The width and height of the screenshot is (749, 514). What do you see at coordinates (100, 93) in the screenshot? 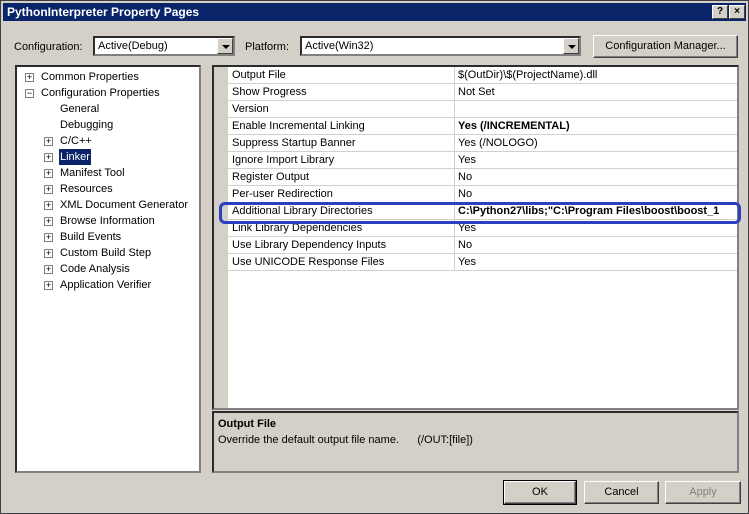
I see `tree-item-label: Configuration Properties` at bounding box center [100, 93].